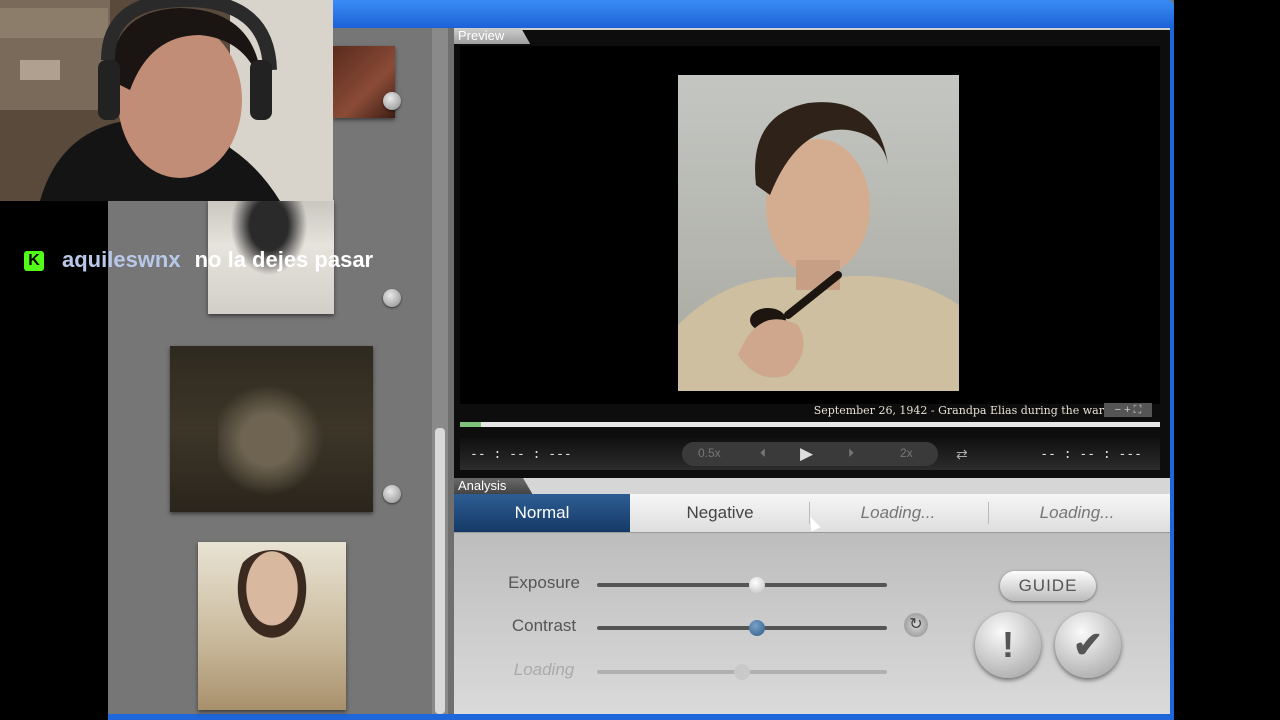  I want to click on loop-icon: ⇄, so click(962, 454).